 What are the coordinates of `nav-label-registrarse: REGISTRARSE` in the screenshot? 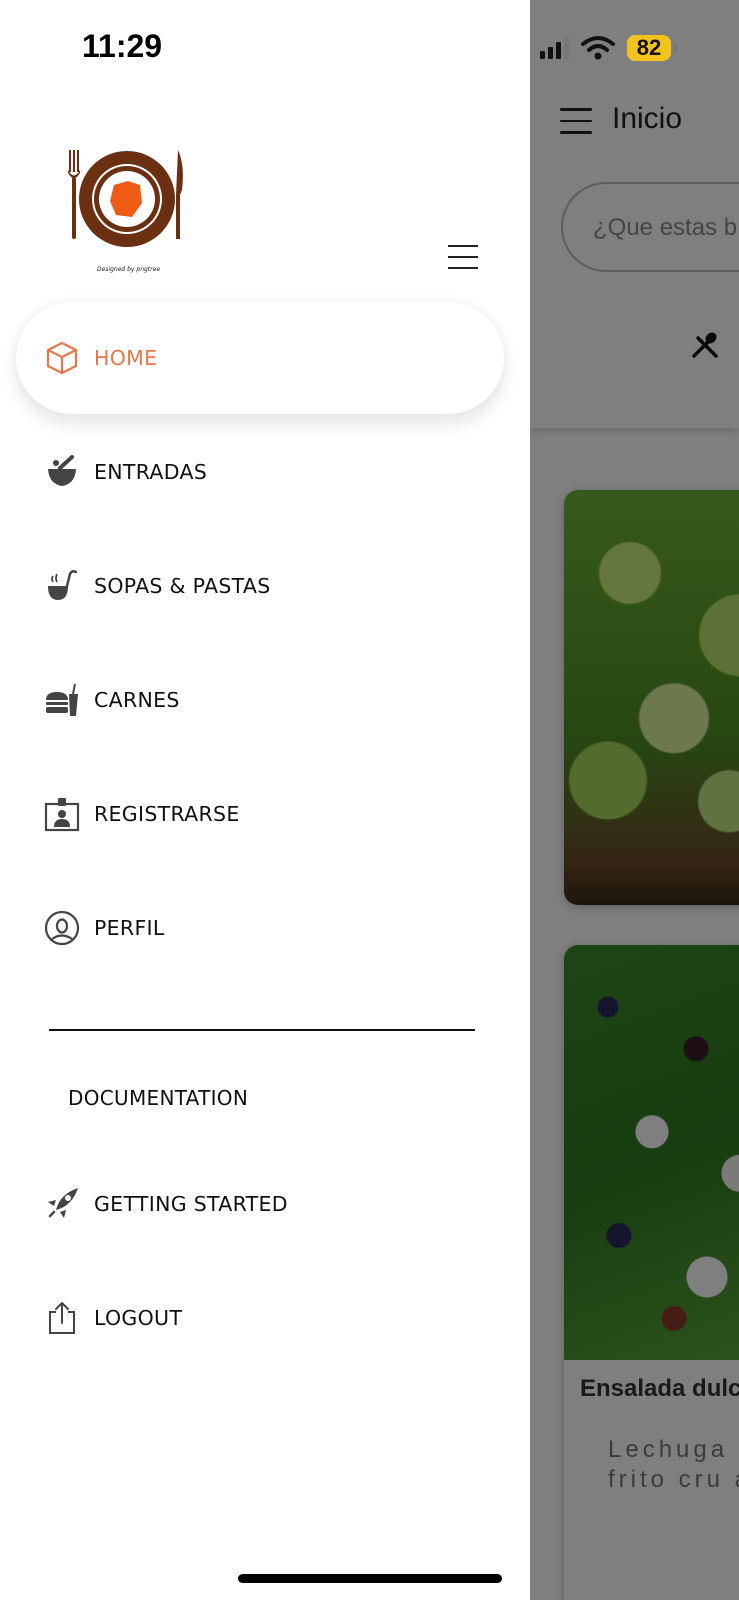 It's located at (167, 814).